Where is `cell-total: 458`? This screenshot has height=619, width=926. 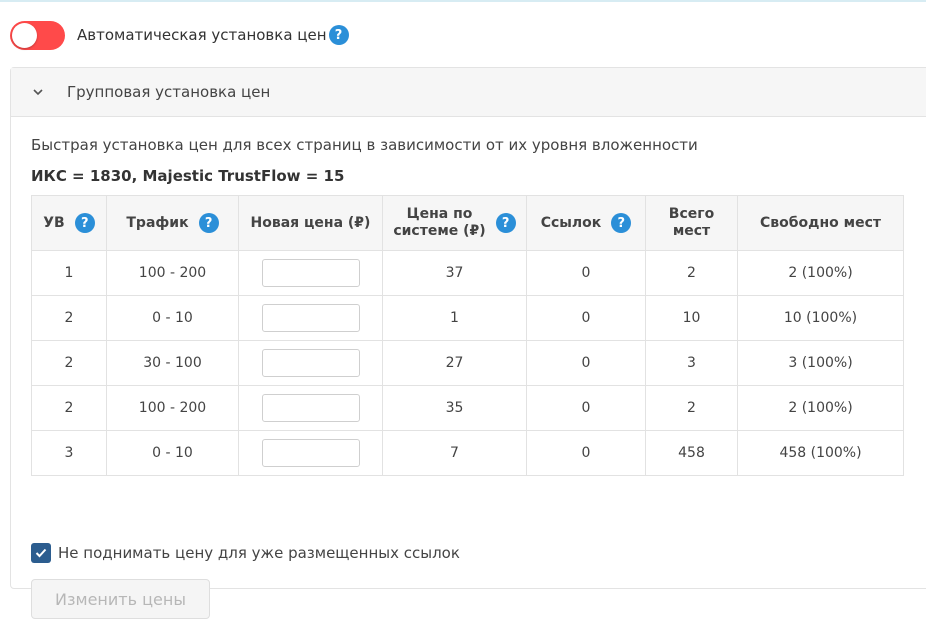 cell-total: 458 is located at coordinates (691, 453).